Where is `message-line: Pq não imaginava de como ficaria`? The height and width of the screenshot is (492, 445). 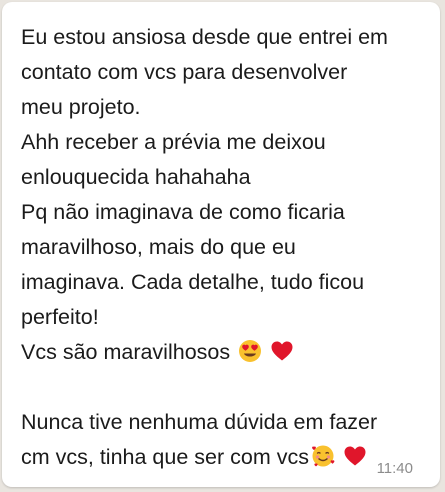
message-line: Pq não imaginava de como ficaria is located at coordinates (183, 212).